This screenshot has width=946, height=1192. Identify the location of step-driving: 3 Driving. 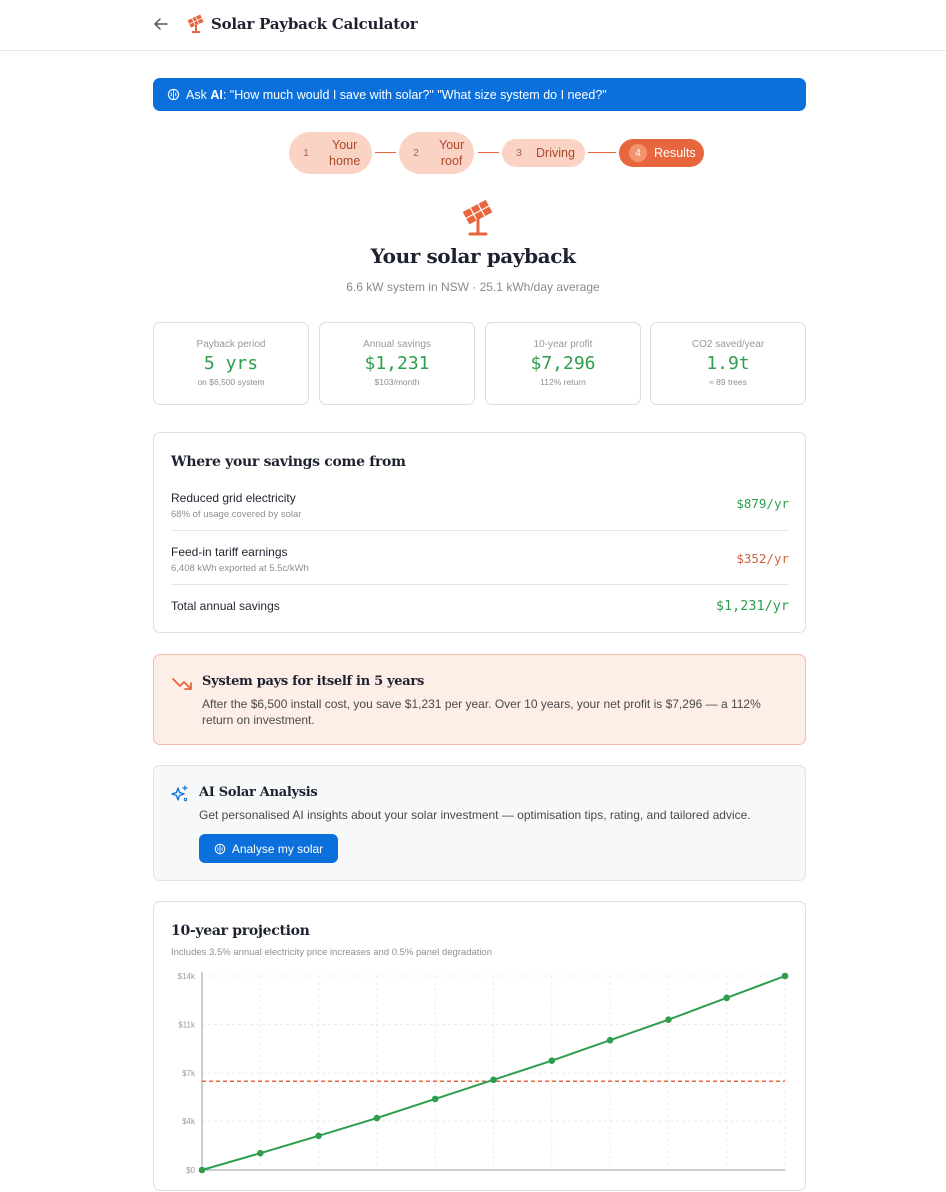
(543, 153).